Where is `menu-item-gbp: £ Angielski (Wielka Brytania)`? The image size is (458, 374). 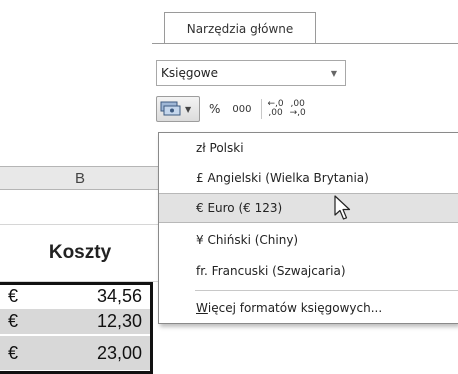 menu-item-gbp: £ Angielski (Wielka Brytania) is located at coordinates (308, 178).